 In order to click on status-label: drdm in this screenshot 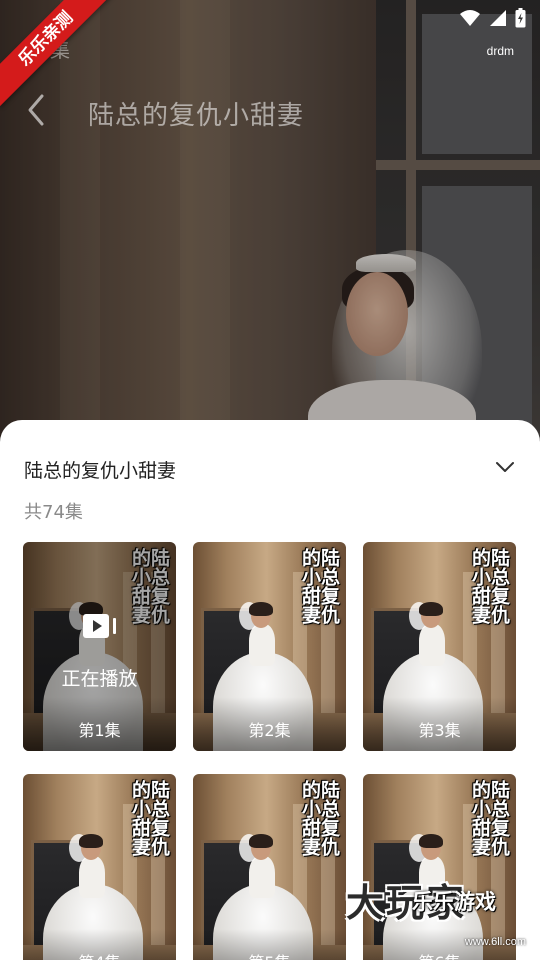, I will do `click(500, 51)`.